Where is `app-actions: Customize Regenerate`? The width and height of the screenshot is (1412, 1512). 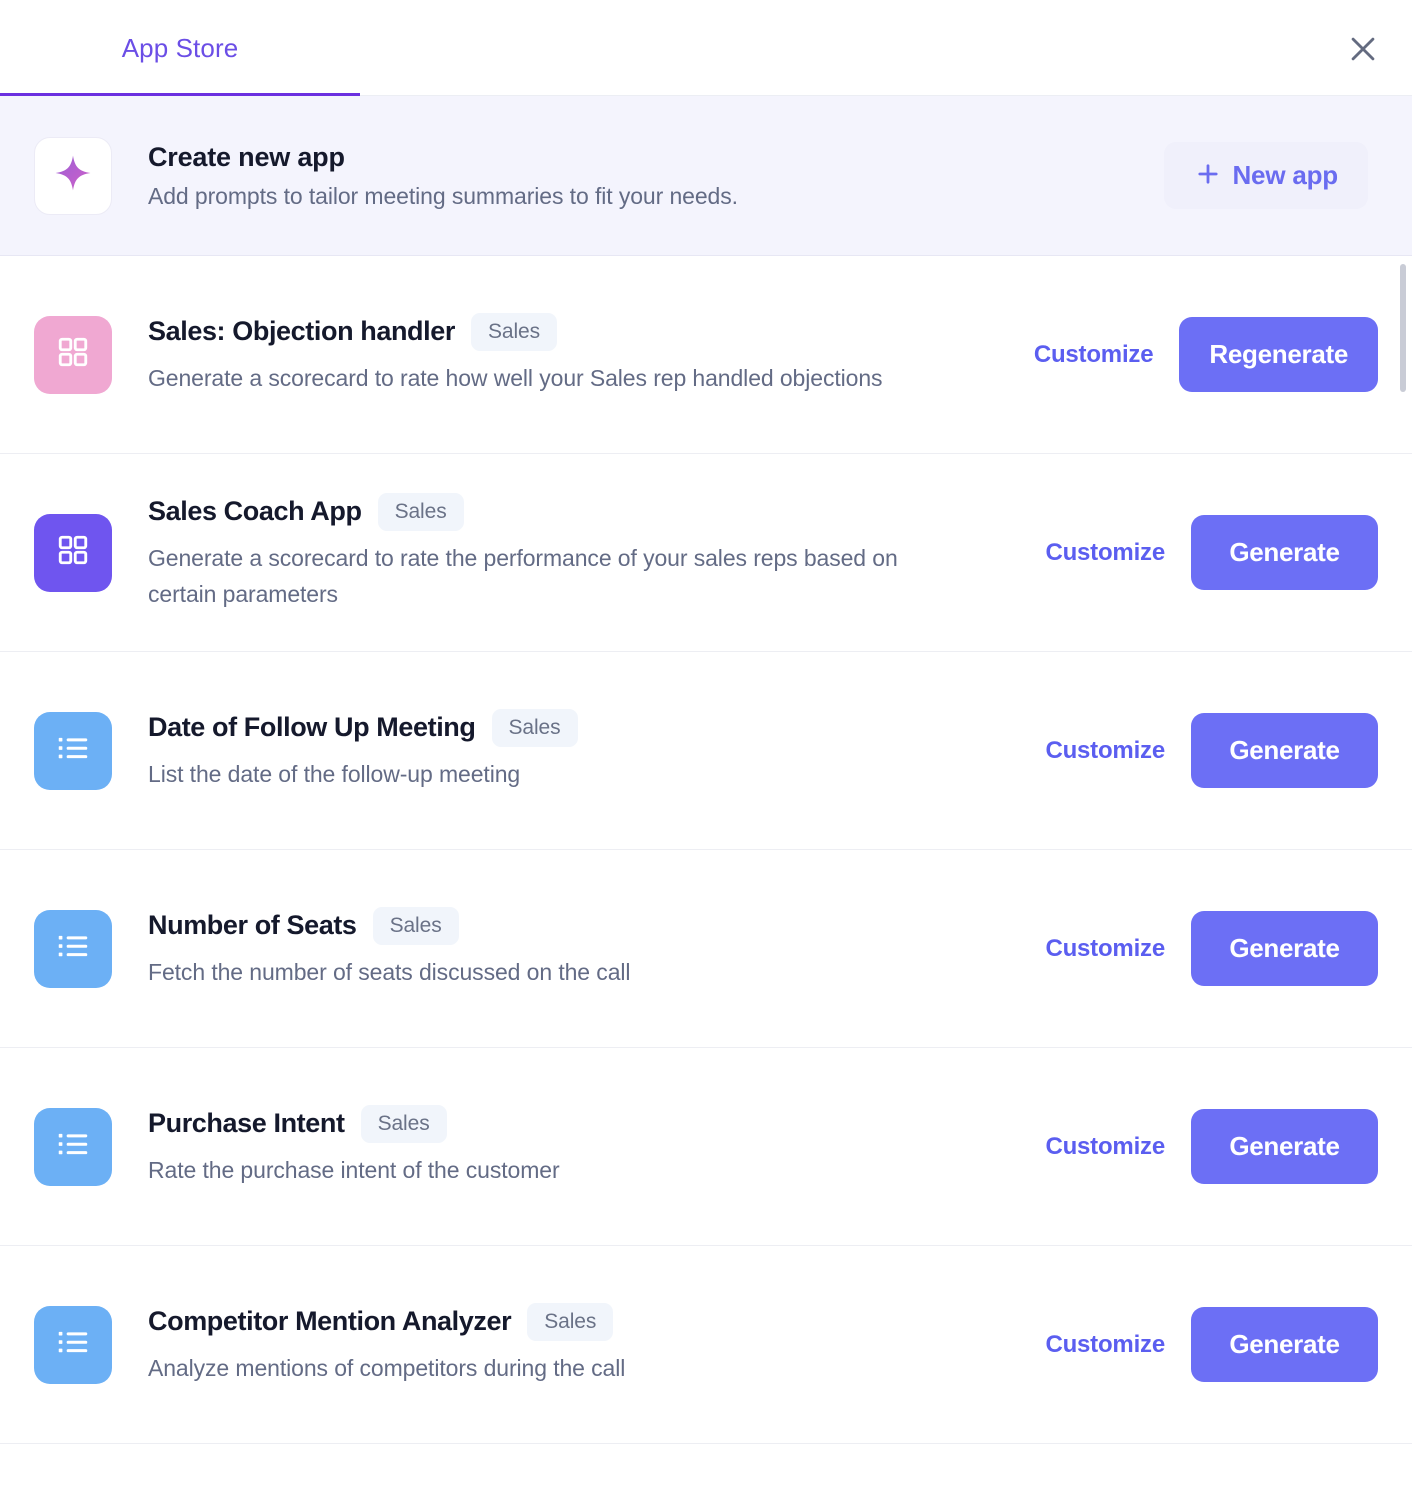
app-actions: Customize Regenerate is located at coordinates (1206, 354).